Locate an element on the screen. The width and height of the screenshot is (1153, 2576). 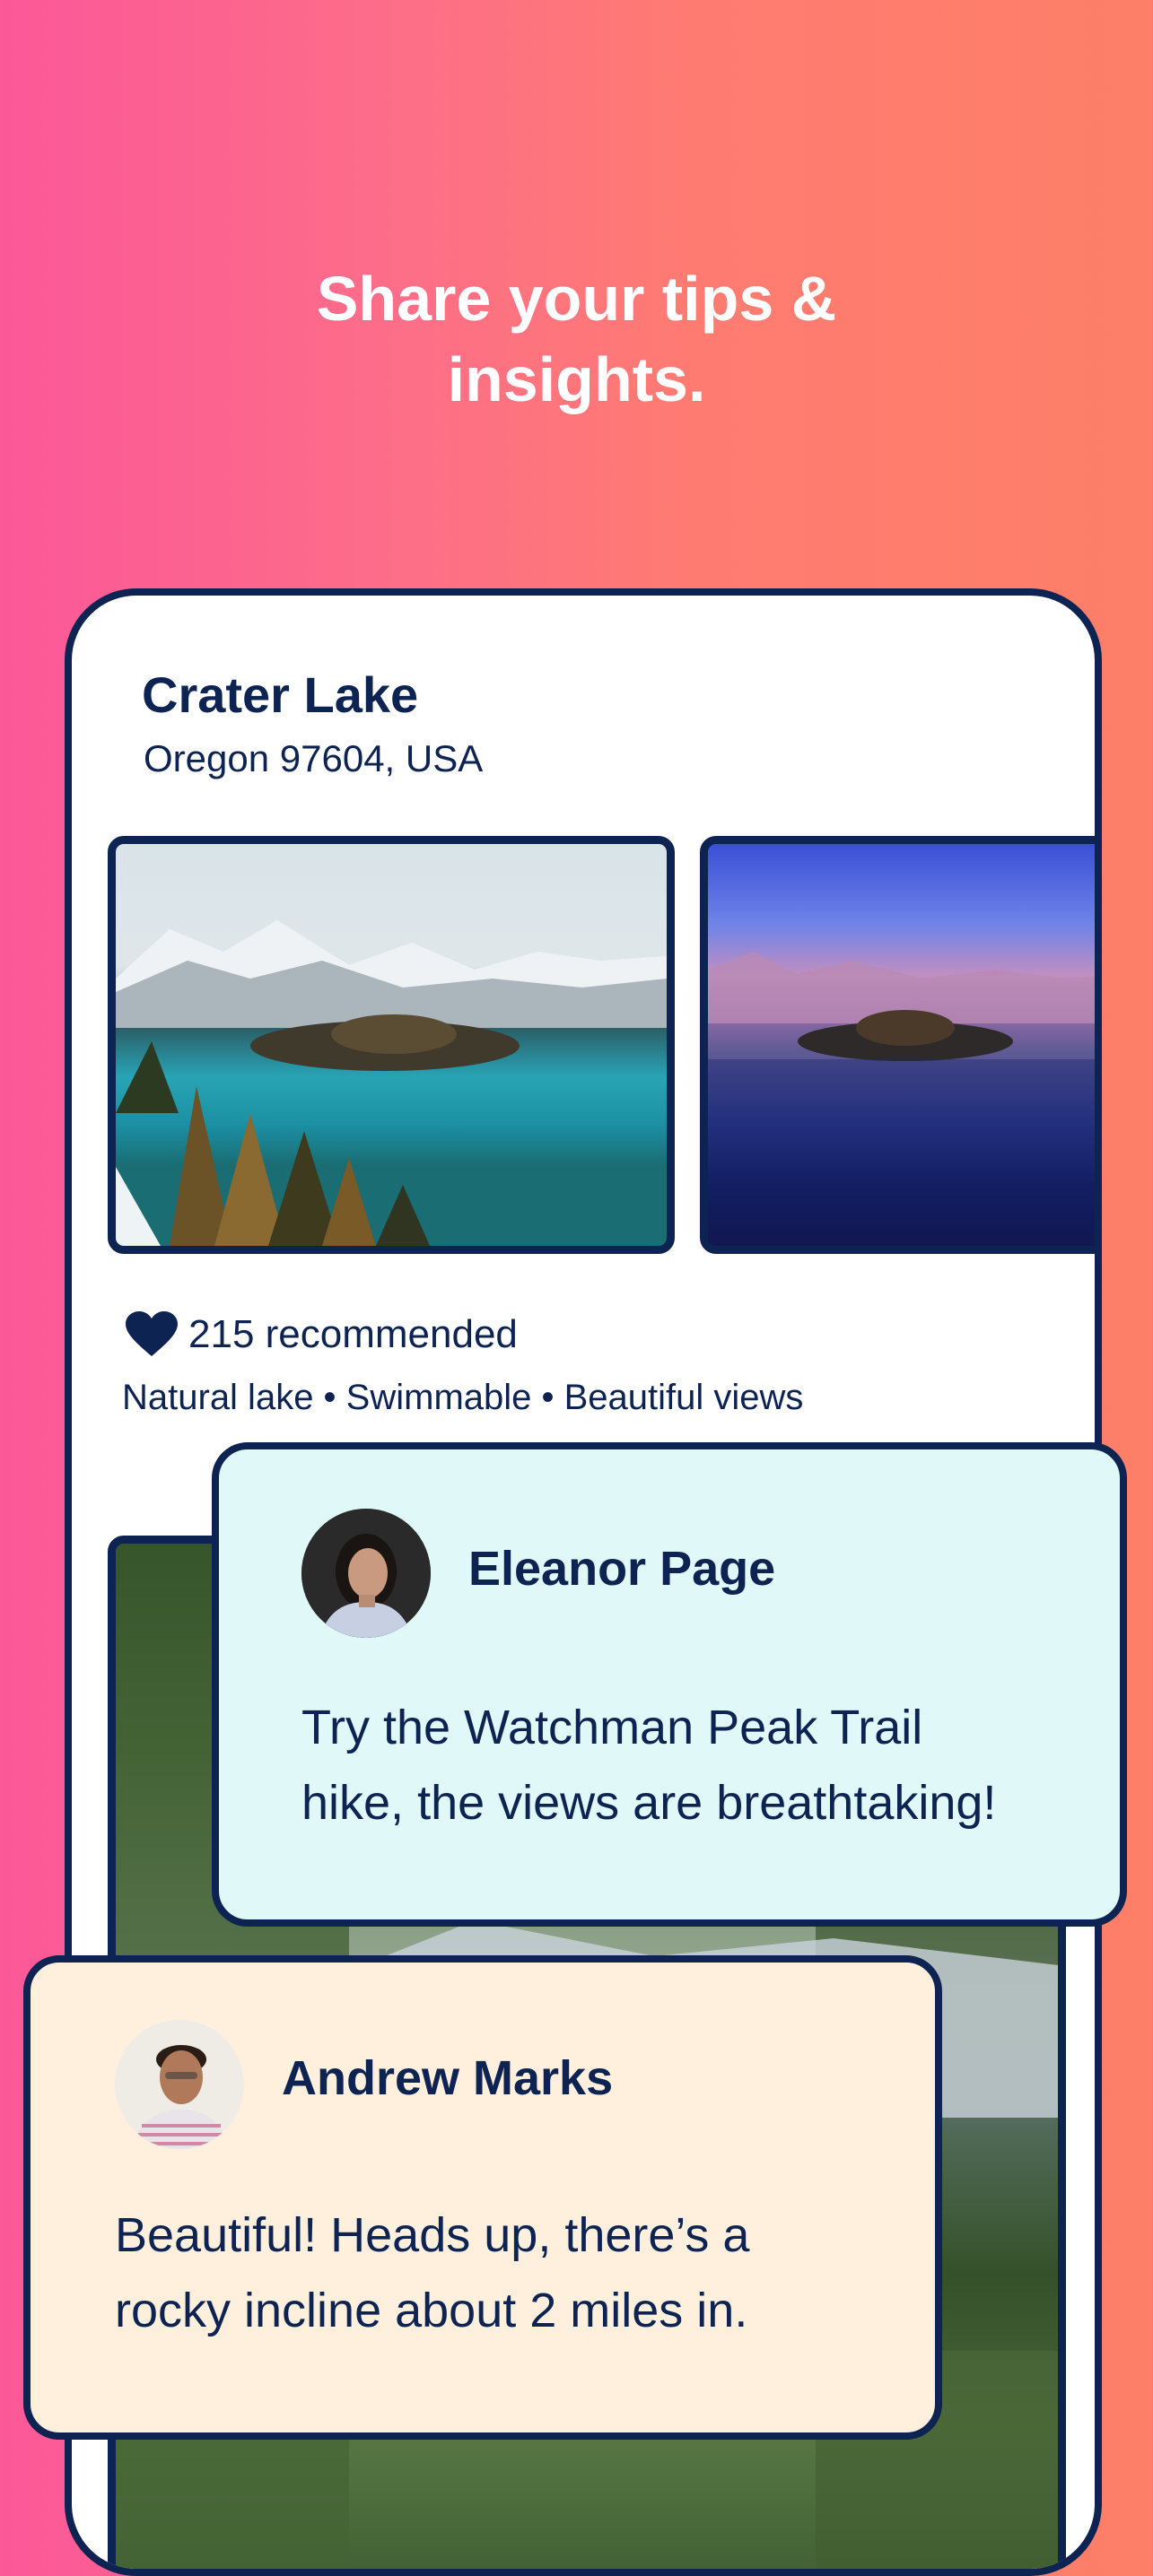
comment-text-line-2: rocky incline about 2 miles in. is located at coordinates (431, 2310).